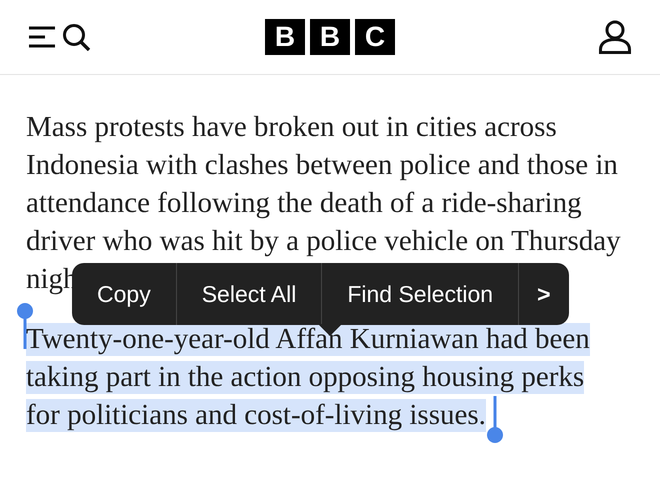 The width and height of the screenshot is (660, 477). What do you see at coordinates (249, 294) in the screenshot?
I see `menu-item: Select All` at bounding box center [249, 294].